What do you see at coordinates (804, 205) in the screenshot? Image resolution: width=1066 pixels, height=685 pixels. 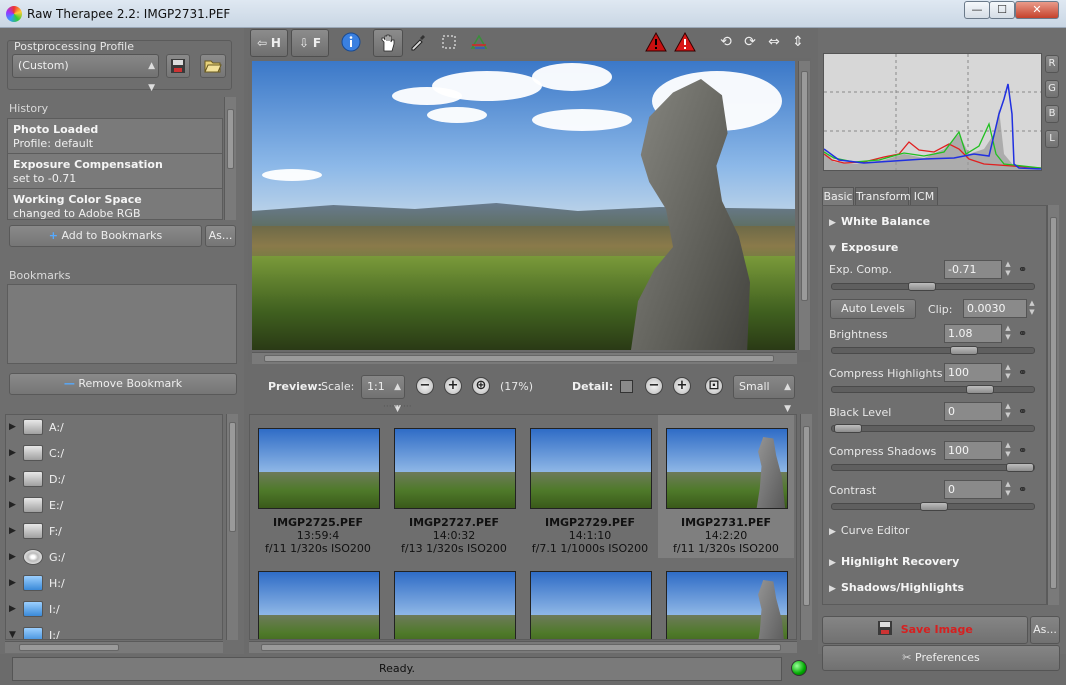 I see `preview-vscrollbar` at bounding box center [804, 205].